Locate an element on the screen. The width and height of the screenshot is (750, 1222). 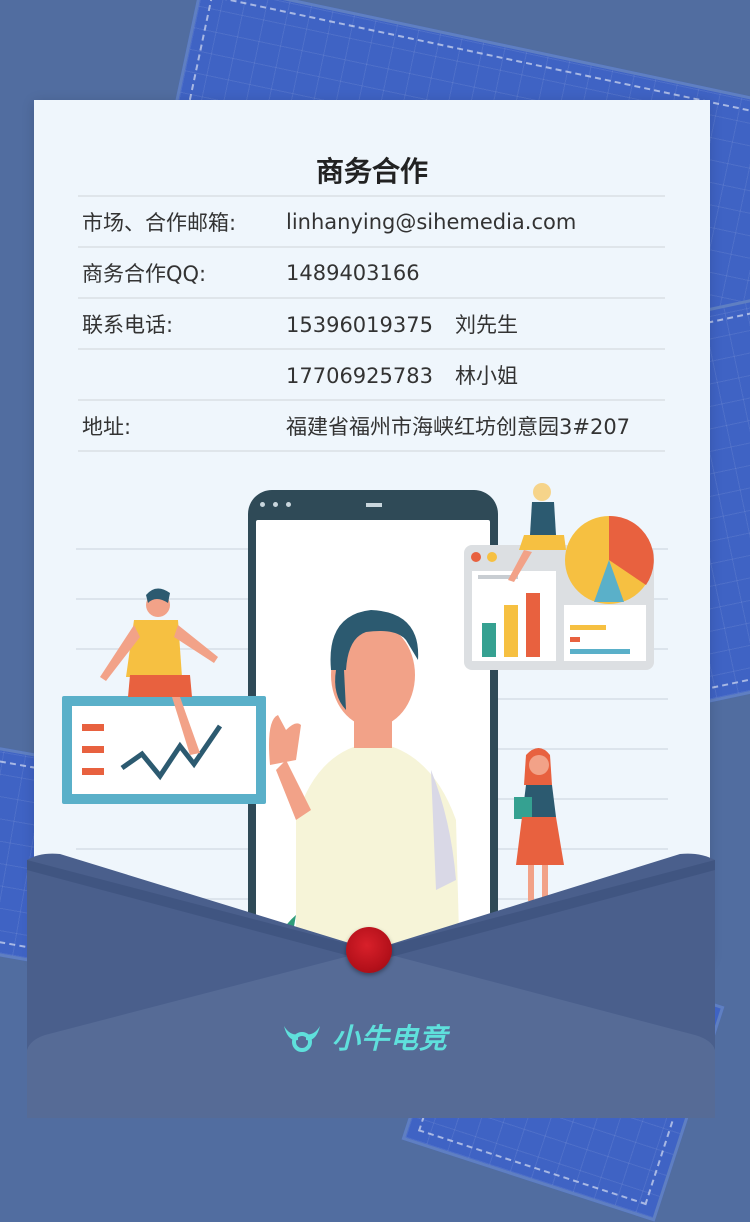
phone-row-1: 联系电话: 15396019375 刘先生 is located at coordinates (371, 324).